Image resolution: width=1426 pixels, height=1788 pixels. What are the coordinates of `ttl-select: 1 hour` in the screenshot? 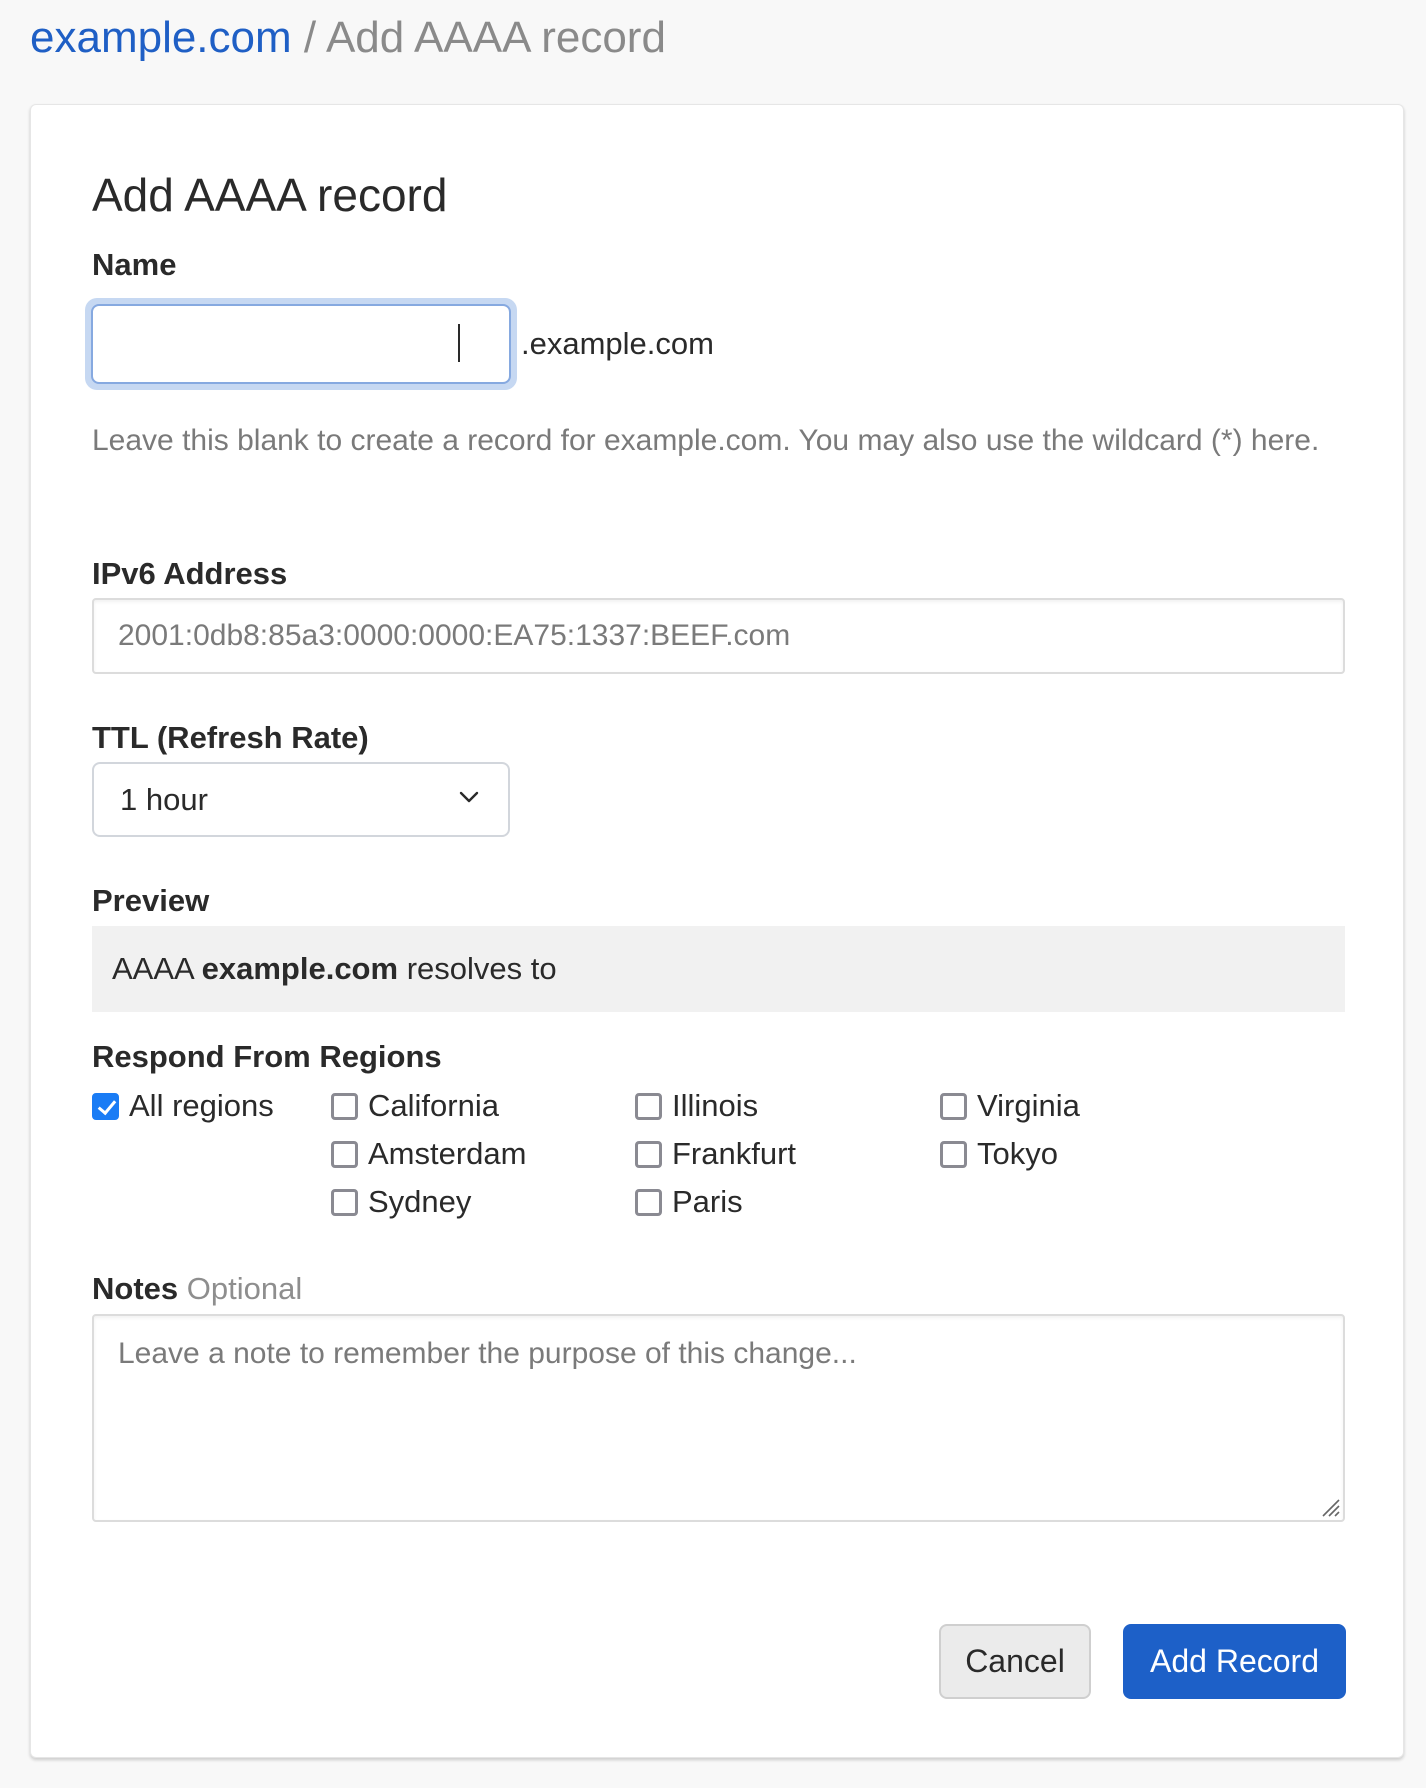 It's located at (301, 799).